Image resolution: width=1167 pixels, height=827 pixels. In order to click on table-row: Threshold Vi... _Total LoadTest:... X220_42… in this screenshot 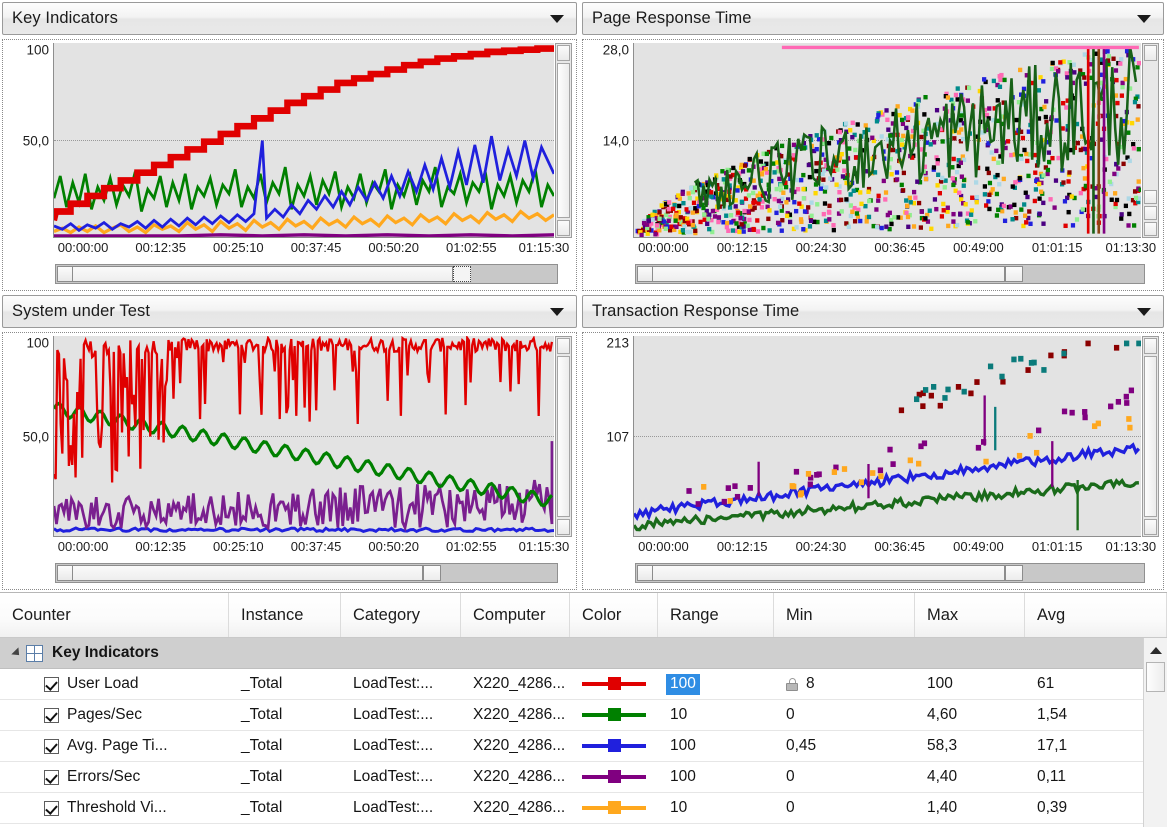, I will do `click(583, 808)`.